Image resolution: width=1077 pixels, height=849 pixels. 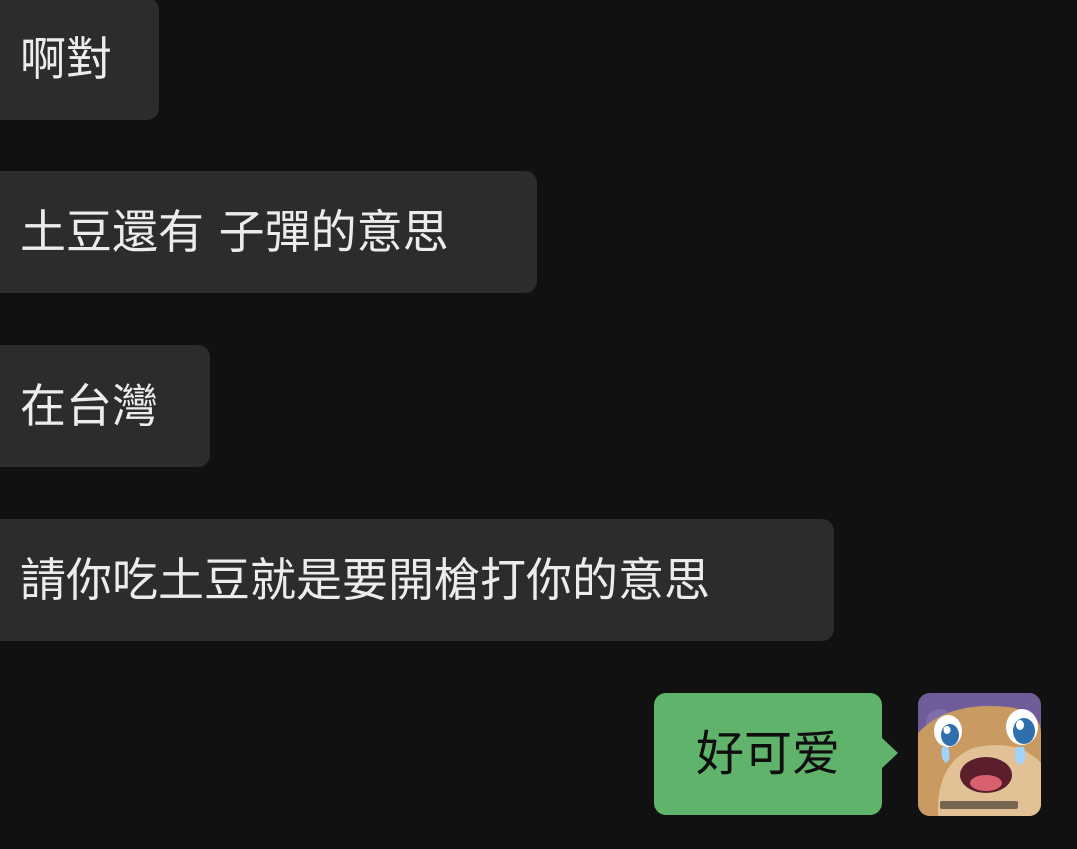 I want to click on bubble-tail, so click(x=889, y=753).